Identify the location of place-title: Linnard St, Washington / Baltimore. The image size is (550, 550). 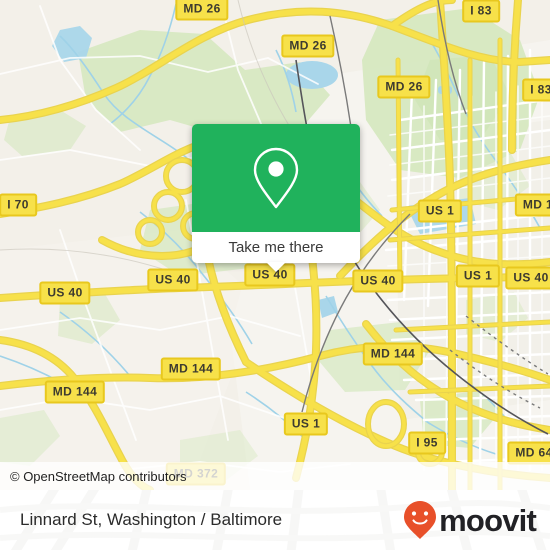
(151, 519).